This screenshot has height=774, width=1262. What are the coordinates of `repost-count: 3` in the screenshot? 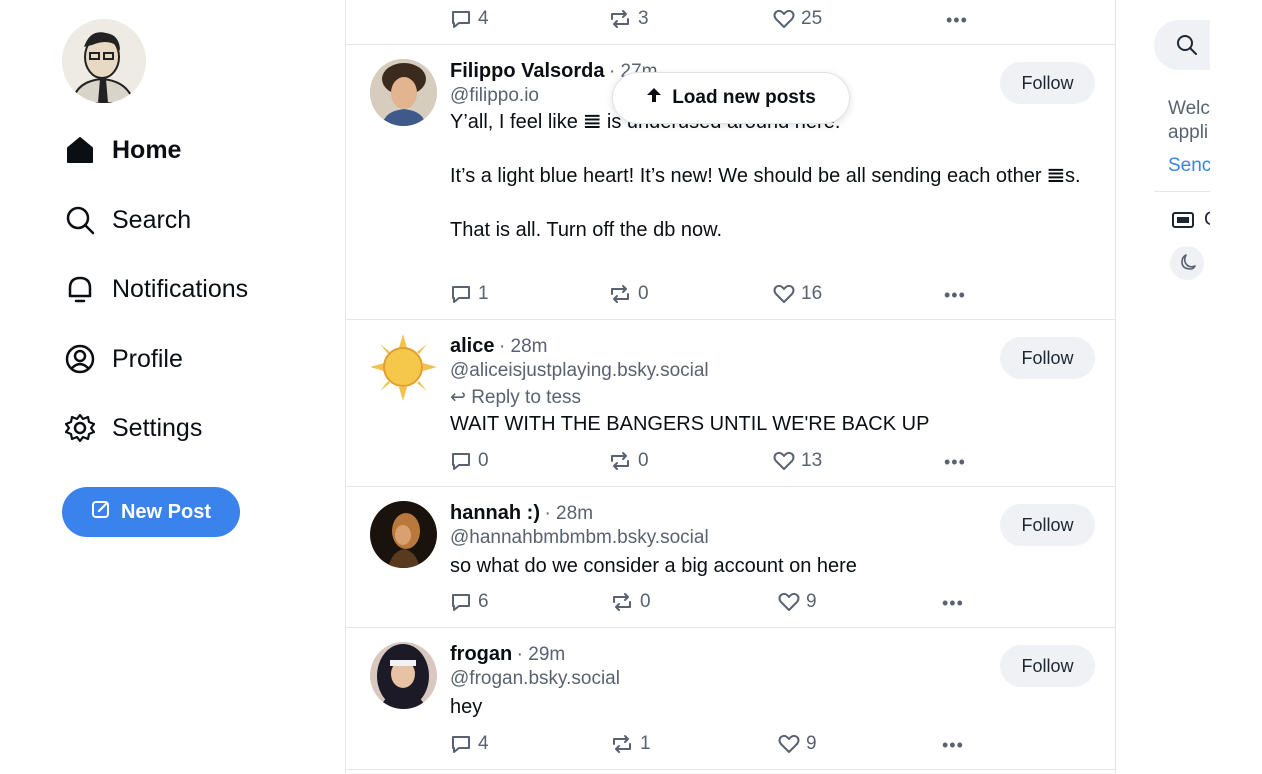 It's located at (643, 18).